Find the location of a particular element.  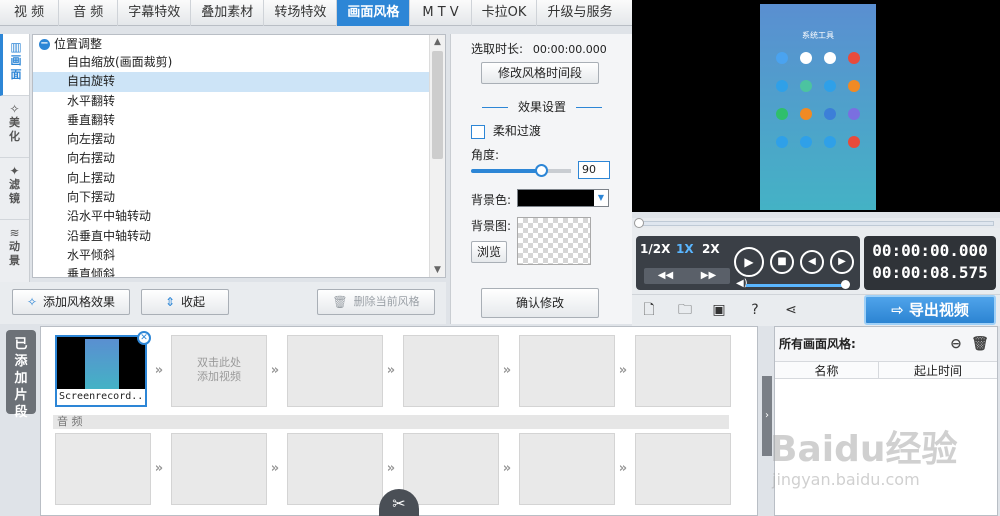

tab-karaoke: 卡拉OK is located at coordinates (505, 13).